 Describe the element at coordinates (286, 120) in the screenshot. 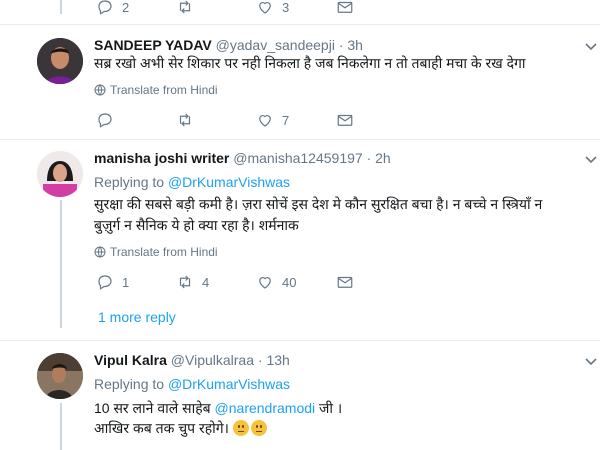

I see `like-count: 7` at that location.